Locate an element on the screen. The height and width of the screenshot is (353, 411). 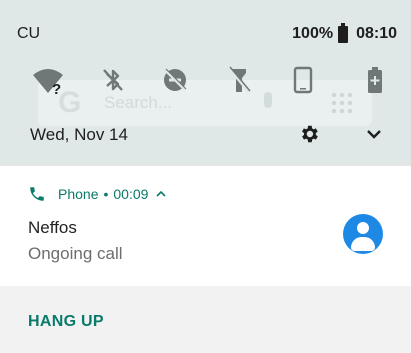
avatar-head is located at coordinates (363, 228).